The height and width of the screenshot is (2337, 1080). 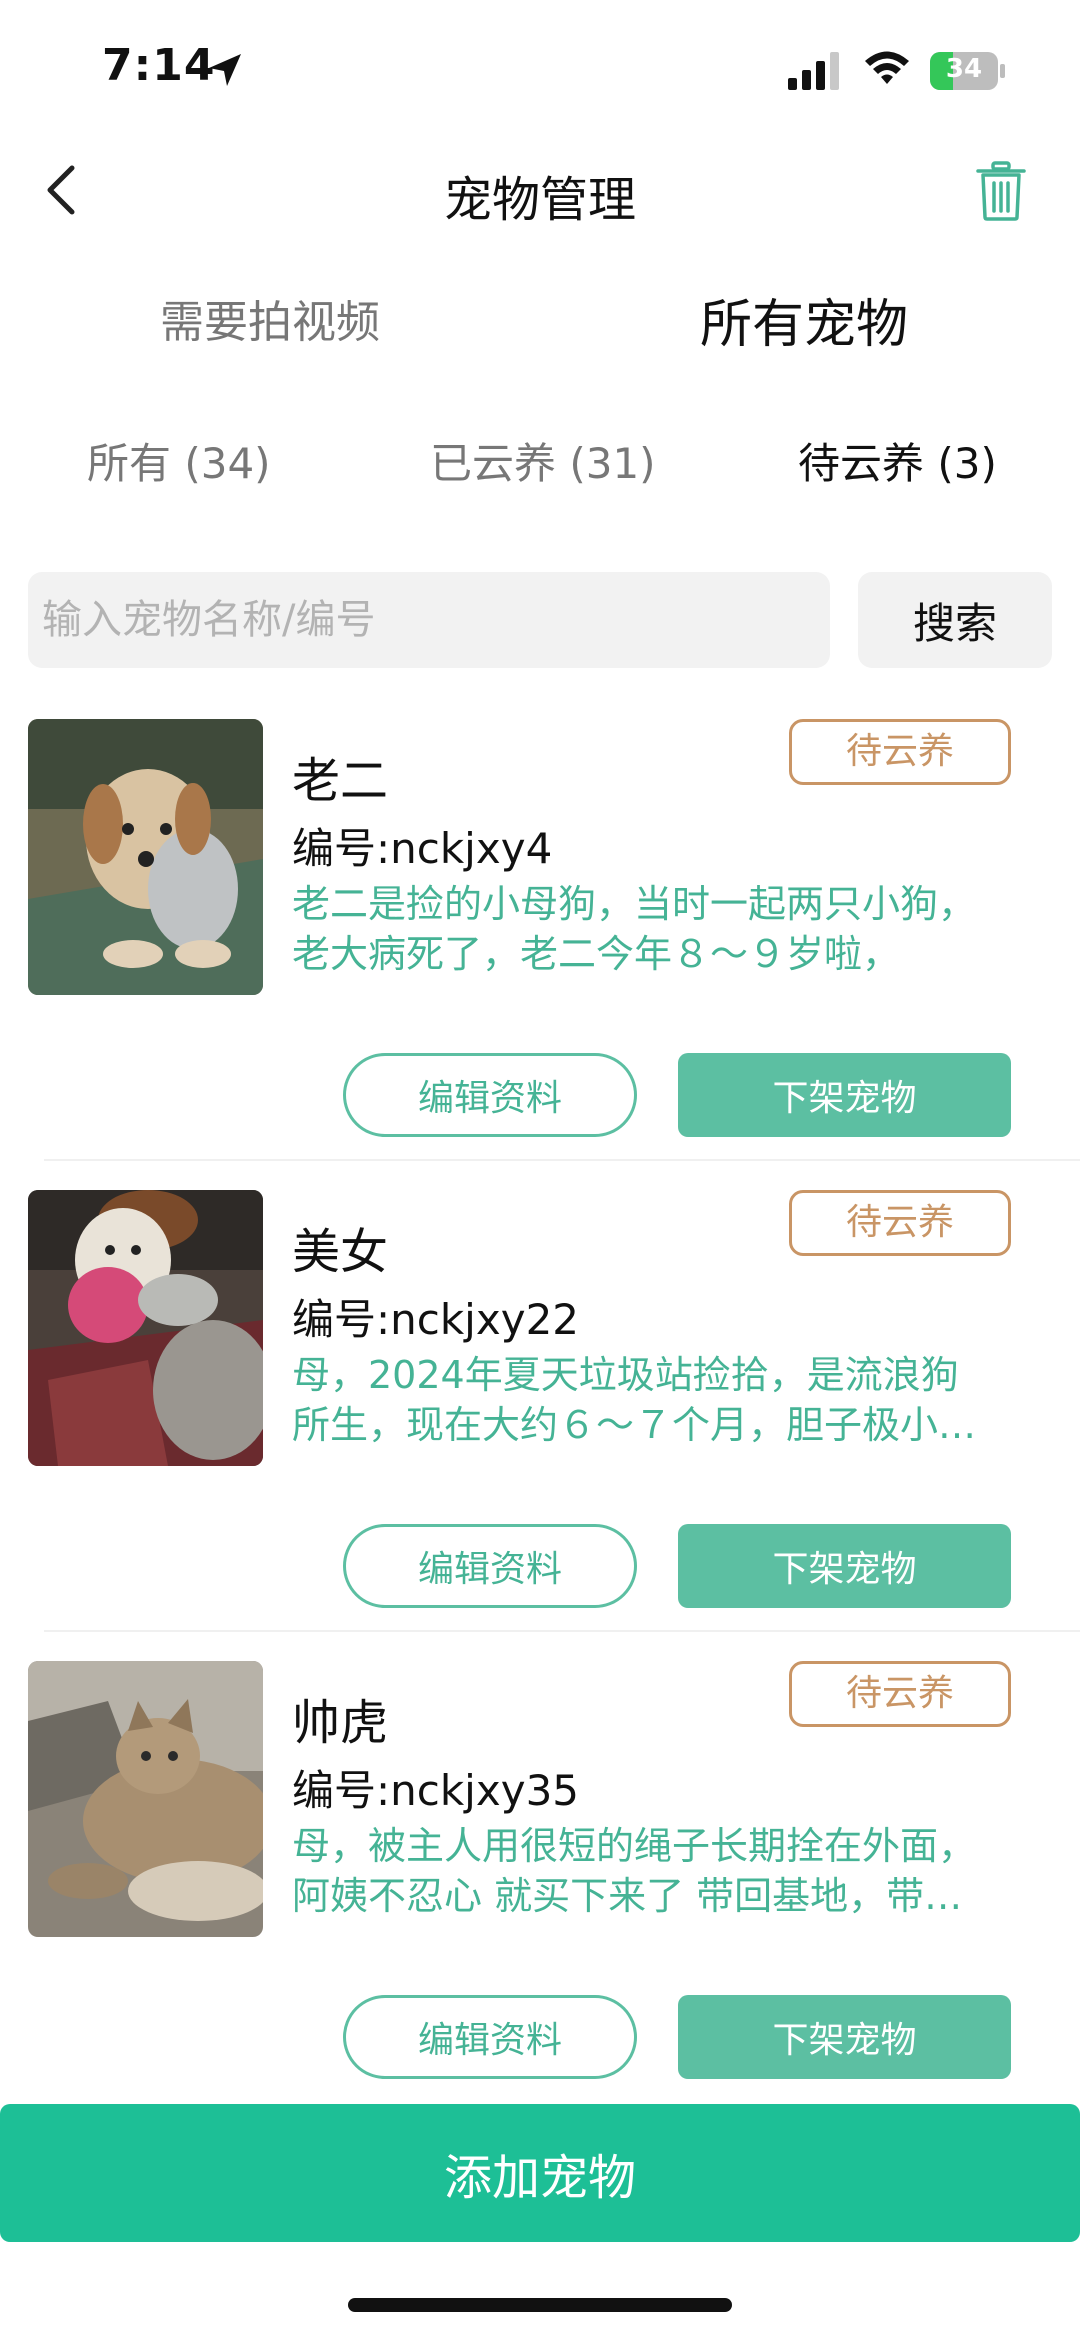 What do you see at coordinates (540, 2173) in the screenshot?
I see `add-pet-button: 添加宠物` at bounding box center [540, 2173].